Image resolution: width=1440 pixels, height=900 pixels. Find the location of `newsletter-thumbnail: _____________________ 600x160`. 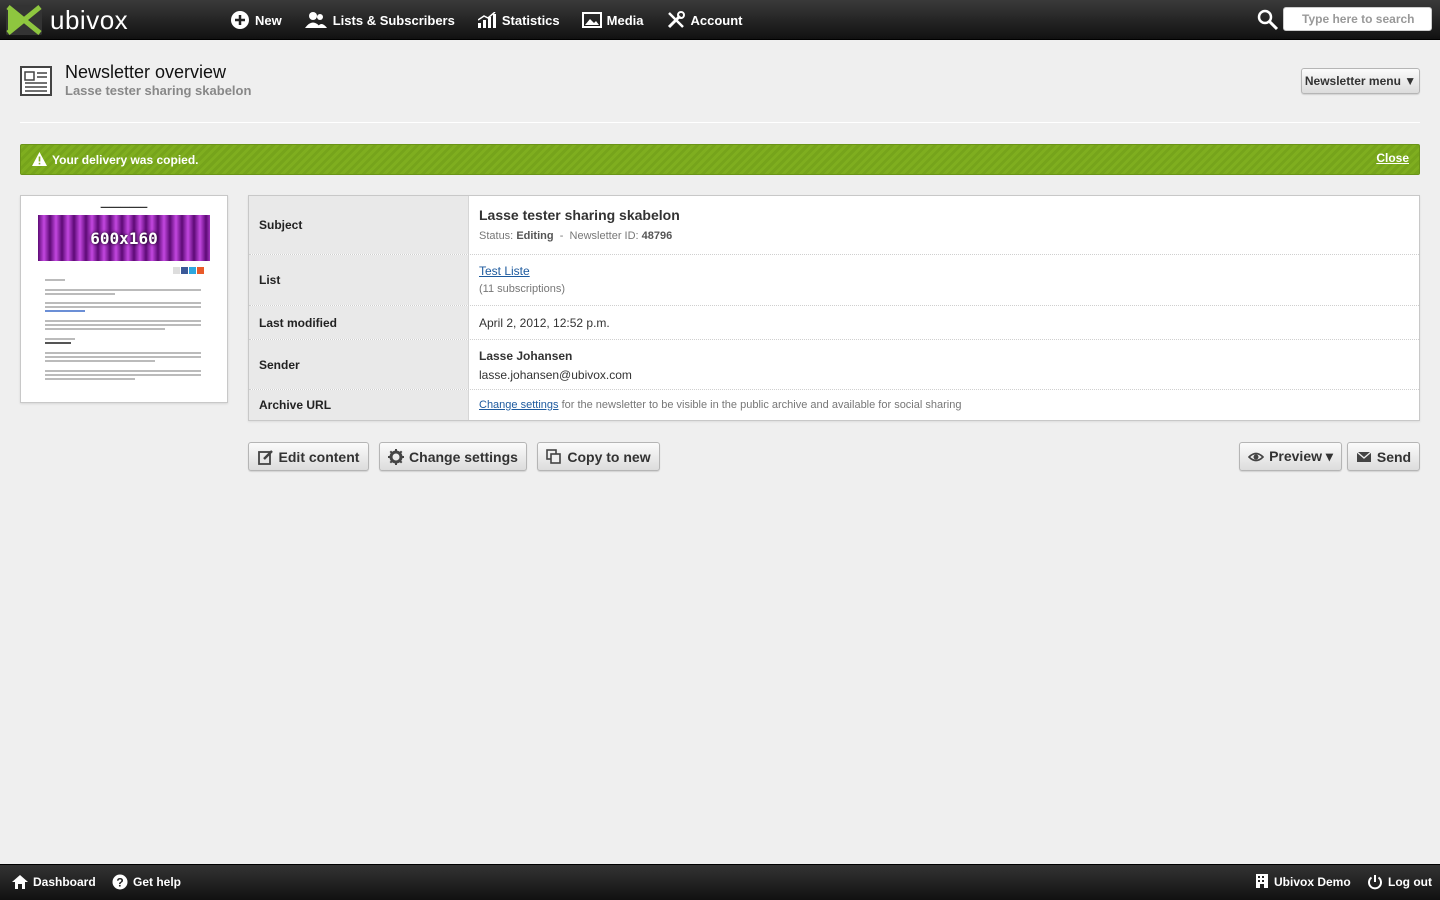

newsletter-thumbnail: _____________________ 600x160 is located at coordinates (124, 299).